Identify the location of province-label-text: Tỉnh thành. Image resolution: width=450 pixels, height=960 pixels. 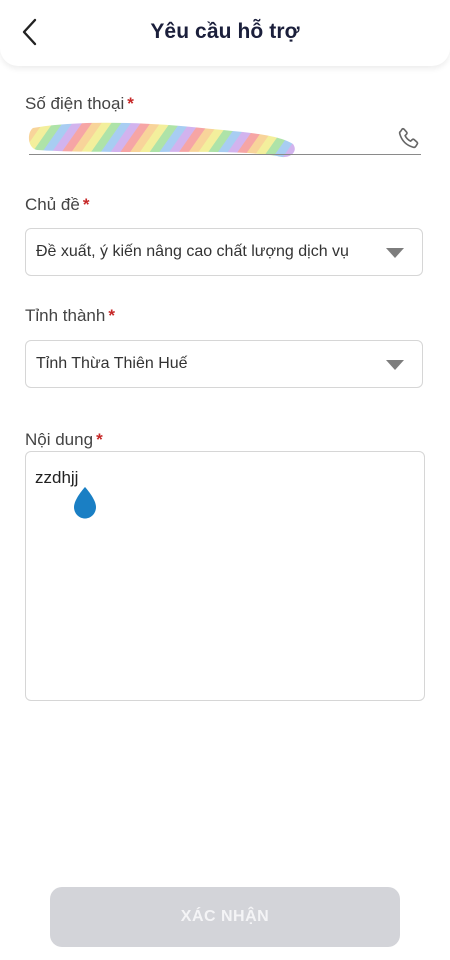
(65, 315).